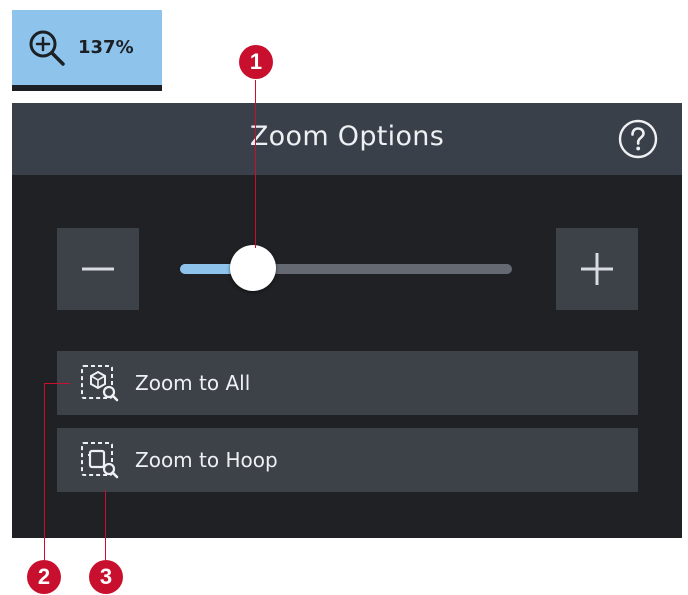 The height and width of the screenshot is (595, 688). What do you see at coordinates (193, 383) in the screenshot?
I see `zoom-to-all-label: Zoom to All` at bounding box center [193, 383].